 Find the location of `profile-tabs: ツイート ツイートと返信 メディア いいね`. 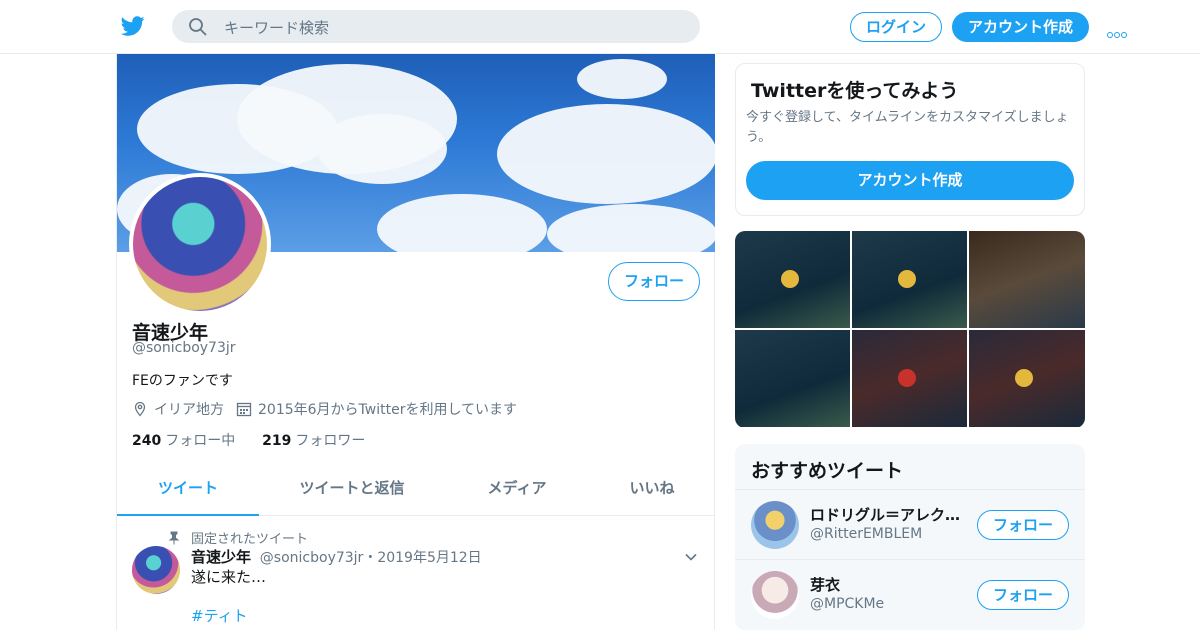

profile-tabs: ツイート ツイートと返信 メディア いいね is located at coordinates (416, 492).